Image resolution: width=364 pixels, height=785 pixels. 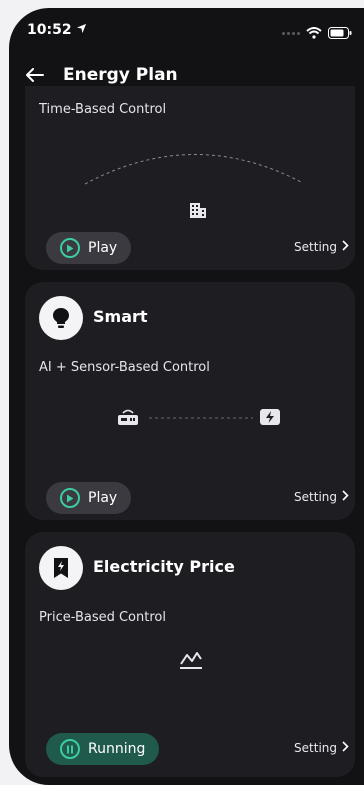 I want to click on pause-icon, so click(x=70, y=749).